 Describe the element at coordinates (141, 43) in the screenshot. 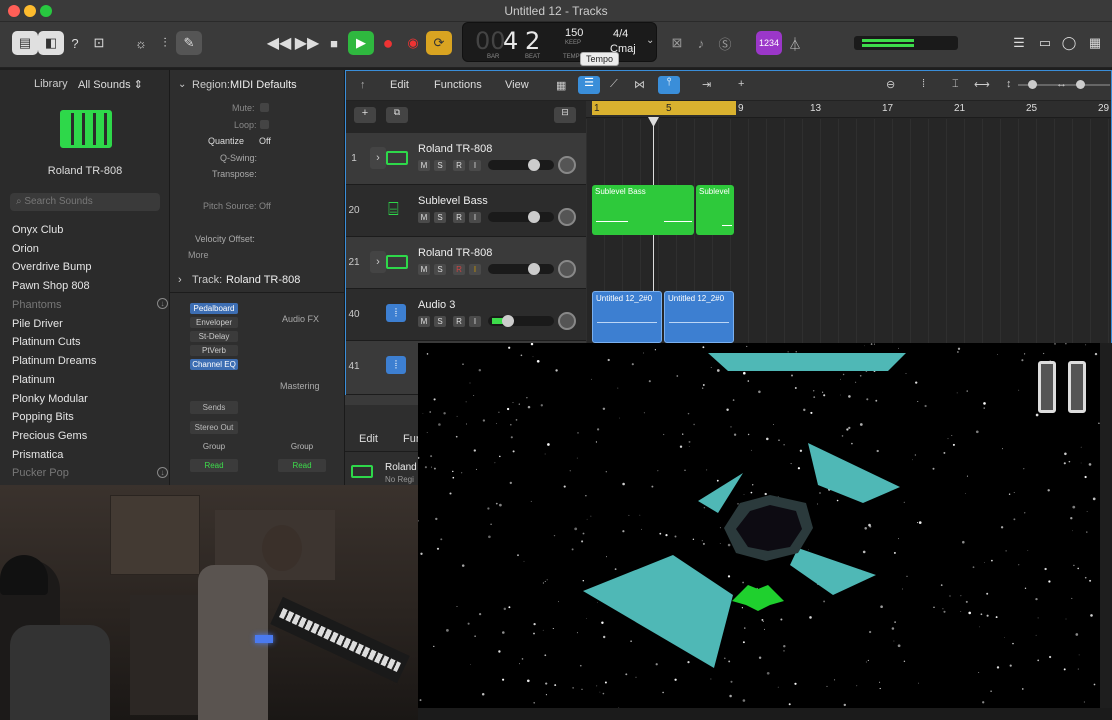

I see `smart-controls-icon: ☼` at that location.